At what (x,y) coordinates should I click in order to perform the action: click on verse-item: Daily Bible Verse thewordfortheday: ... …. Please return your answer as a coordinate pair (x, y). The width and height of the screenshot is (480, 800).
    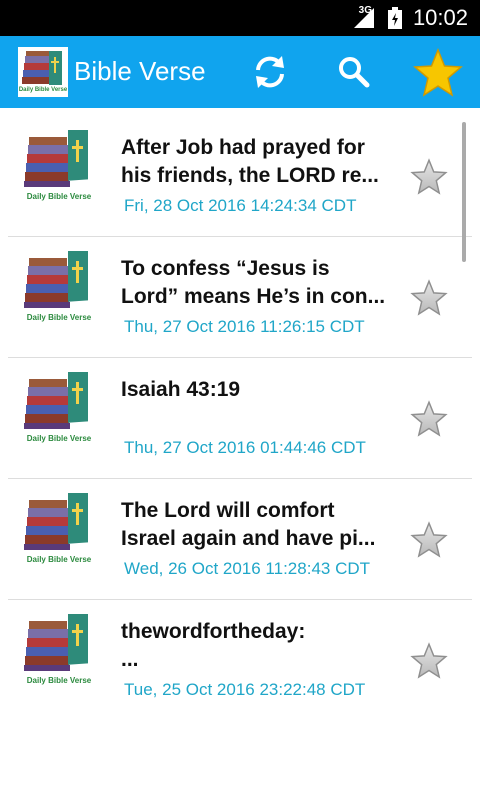
    Looking at the image, I should click on (240, 660).